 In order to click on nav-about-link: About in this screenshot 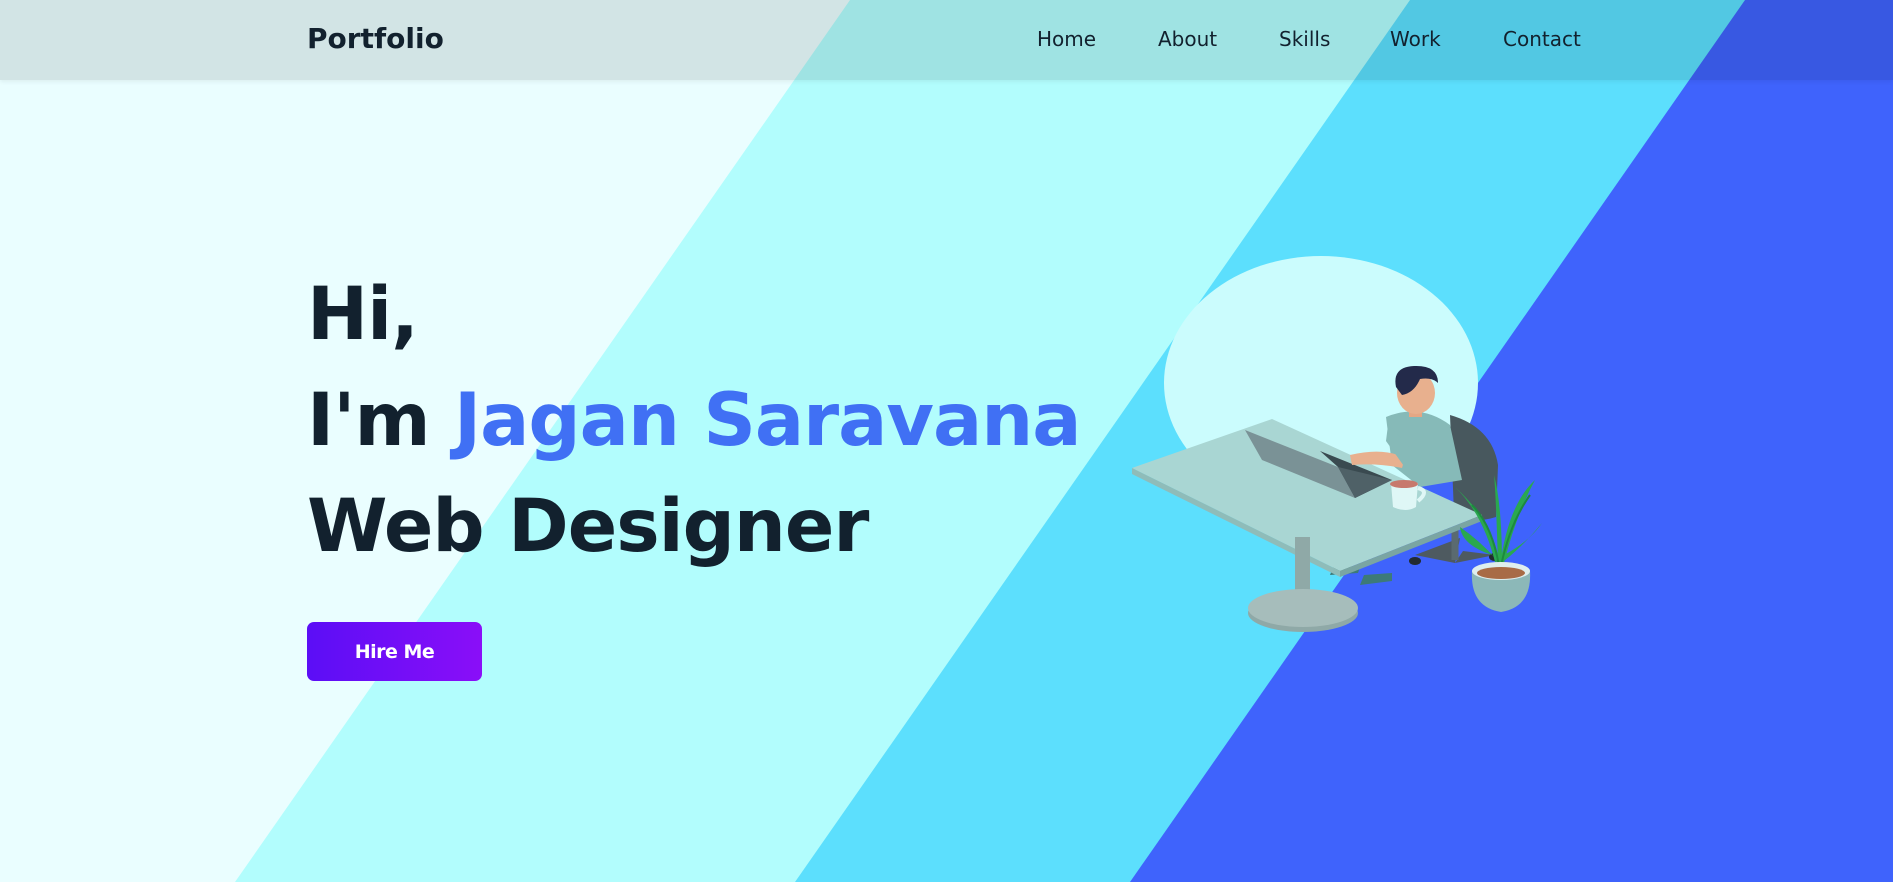, I will do `click(1187, 39)`.